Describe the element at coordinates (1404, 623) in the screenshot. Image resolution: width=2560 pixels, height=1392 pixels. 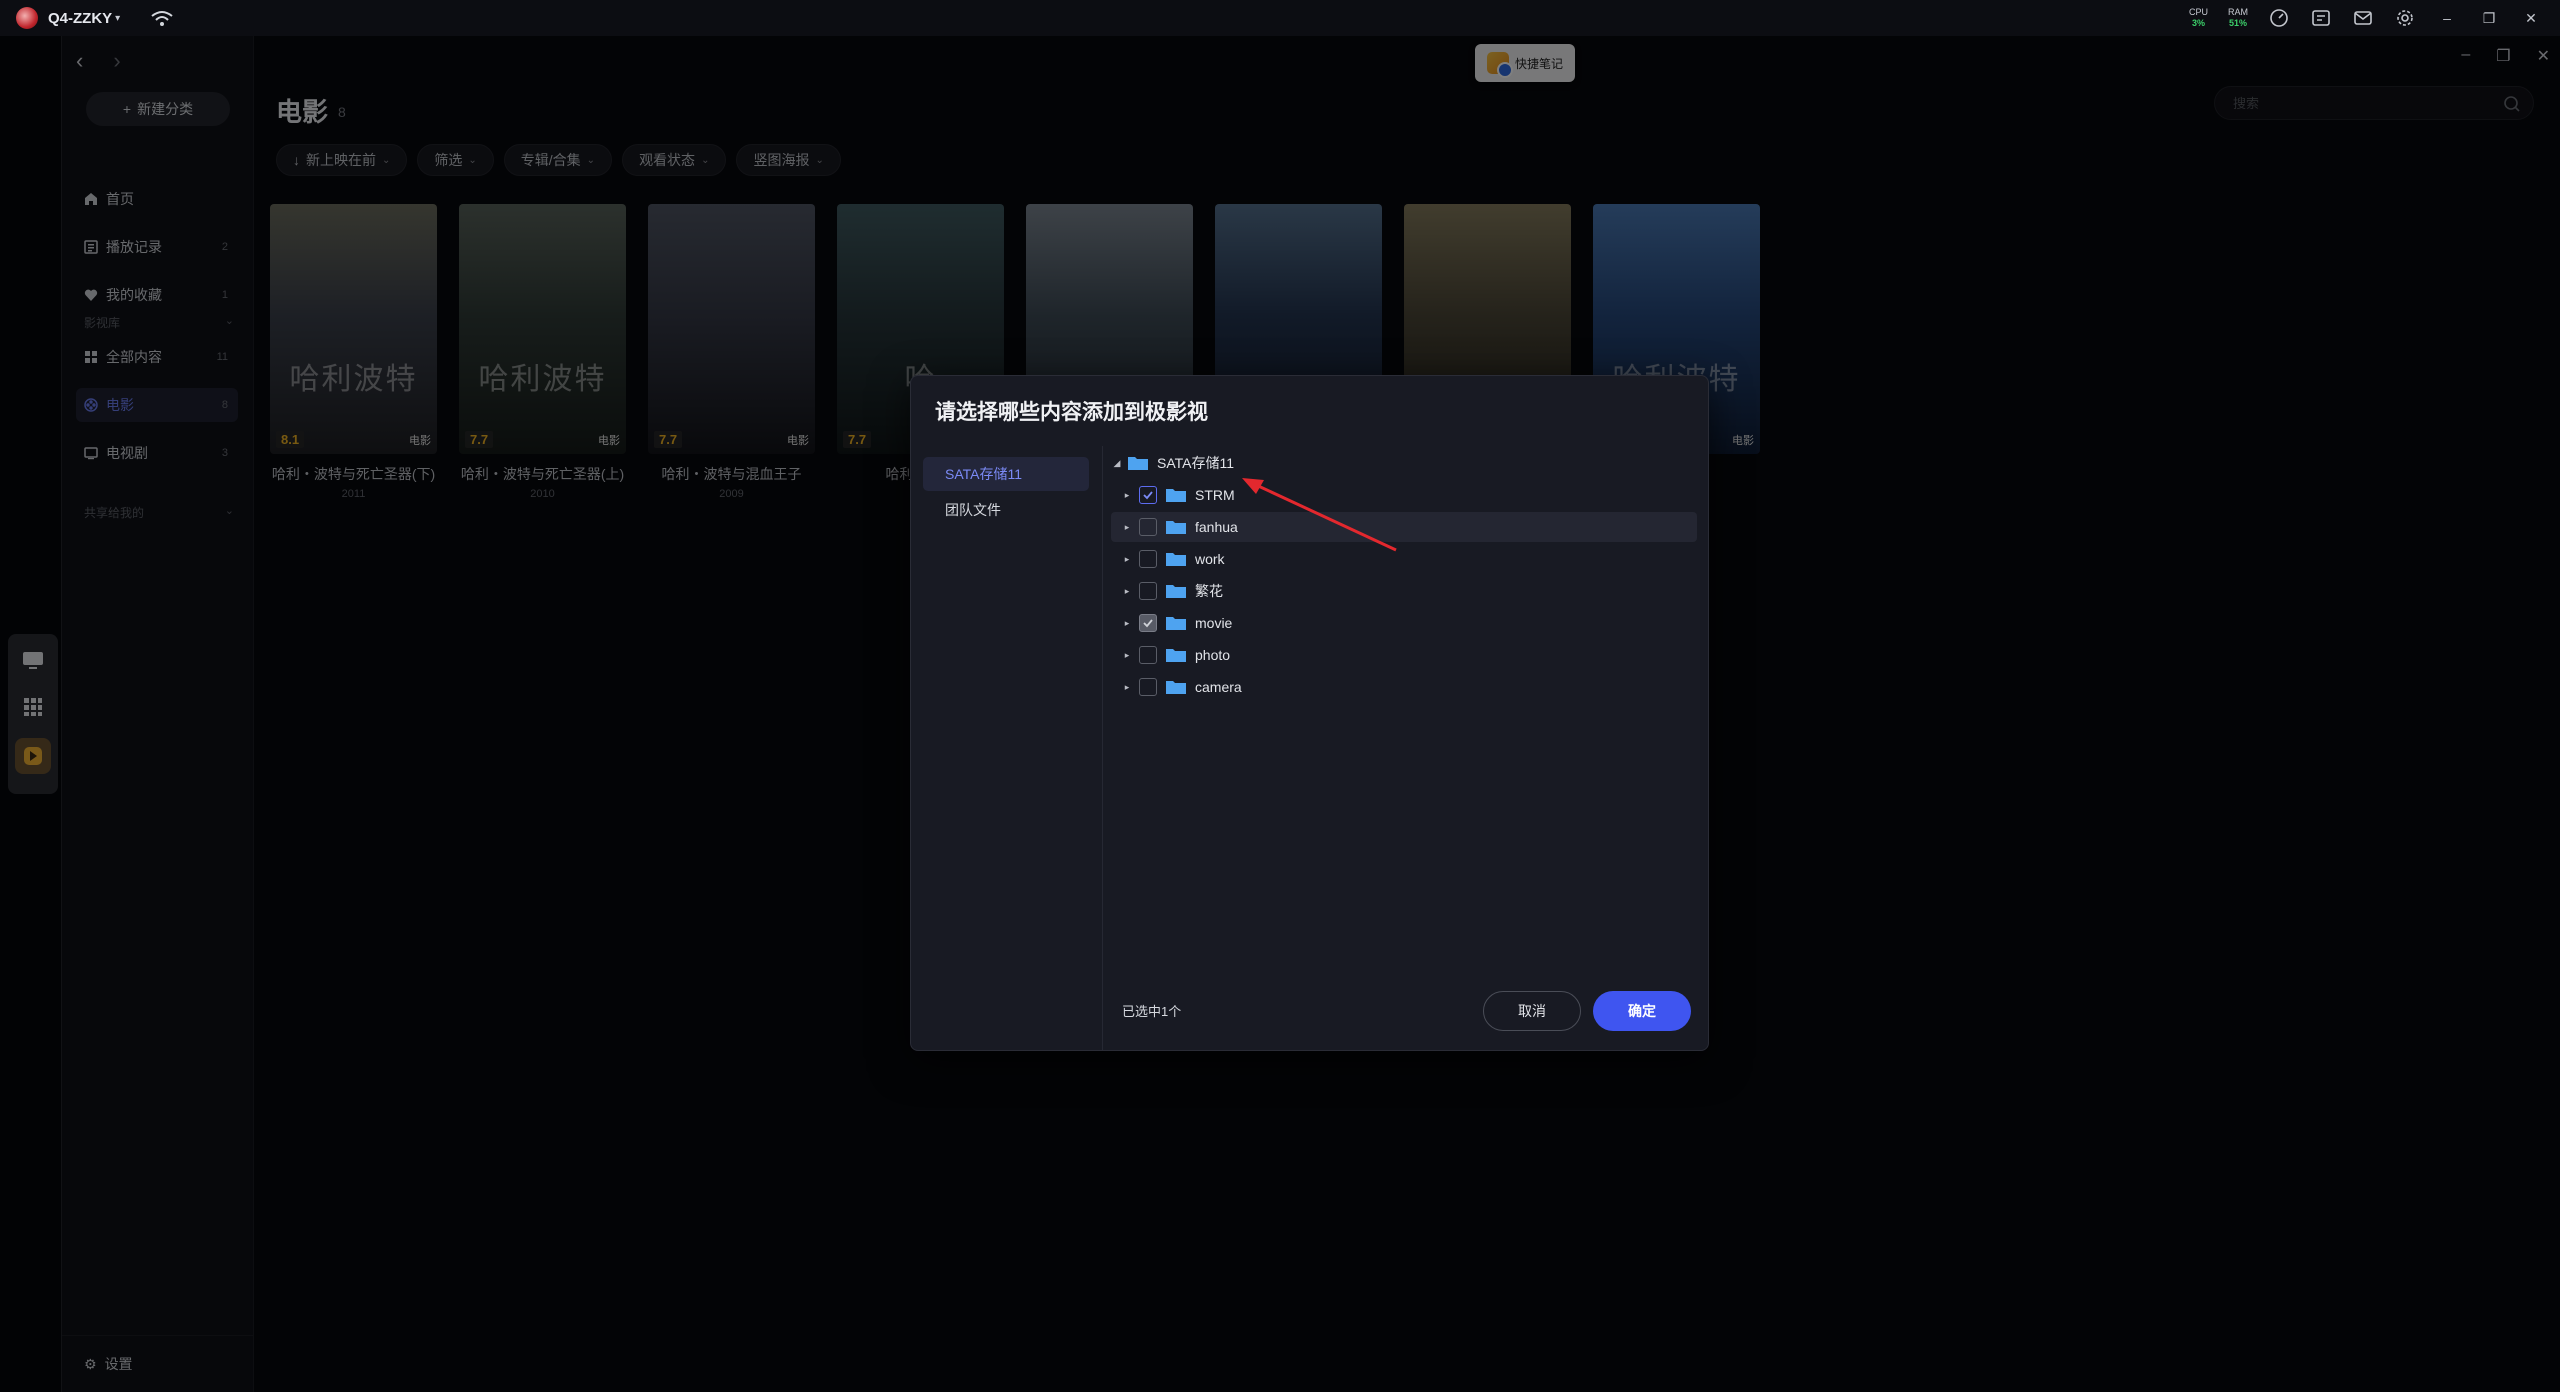
I see `folder-row: ▸ movie` at that location.